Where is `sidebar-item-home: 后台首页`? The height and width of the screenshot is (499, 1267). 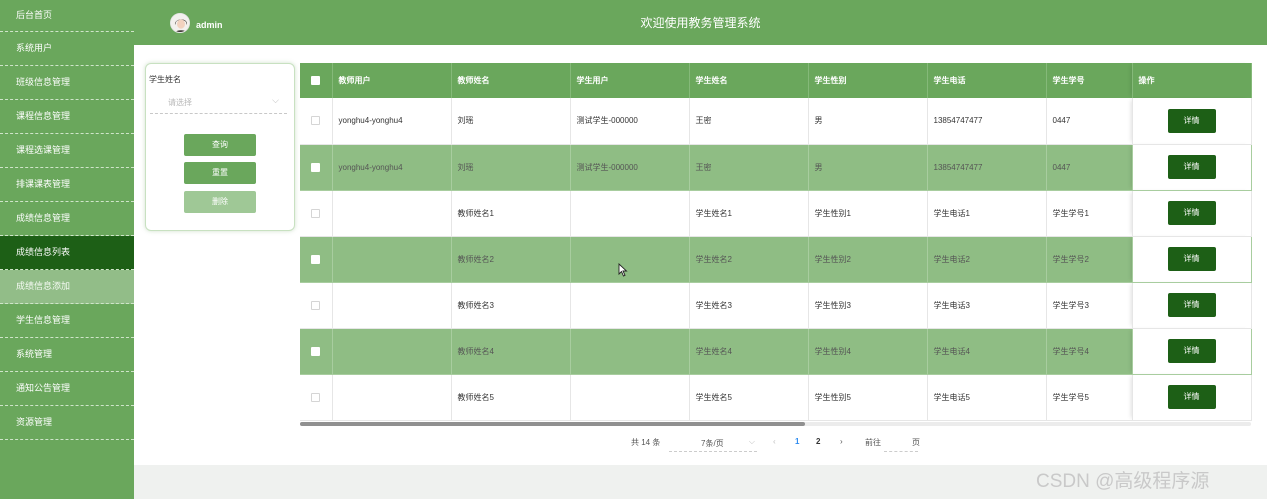
sidebar-item-home: 后台首页 is located at coordinates (67, 16).